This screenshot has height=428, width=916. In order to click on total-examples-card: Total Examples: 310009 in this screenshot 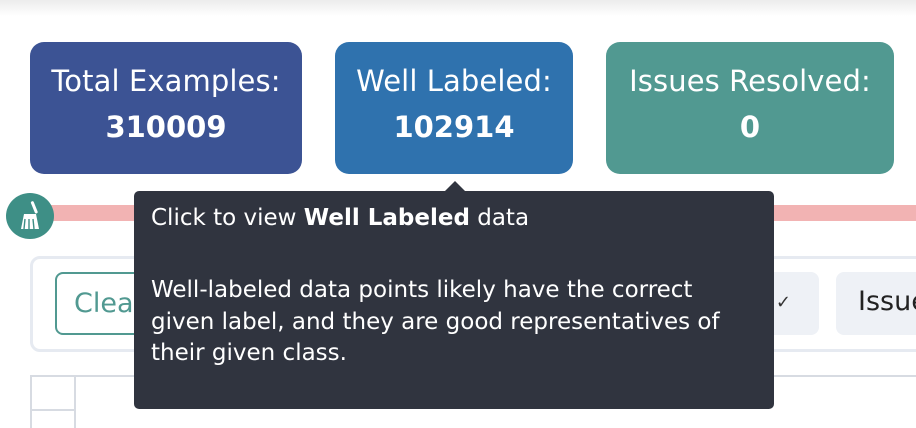, I will do `click(166, 108)`.